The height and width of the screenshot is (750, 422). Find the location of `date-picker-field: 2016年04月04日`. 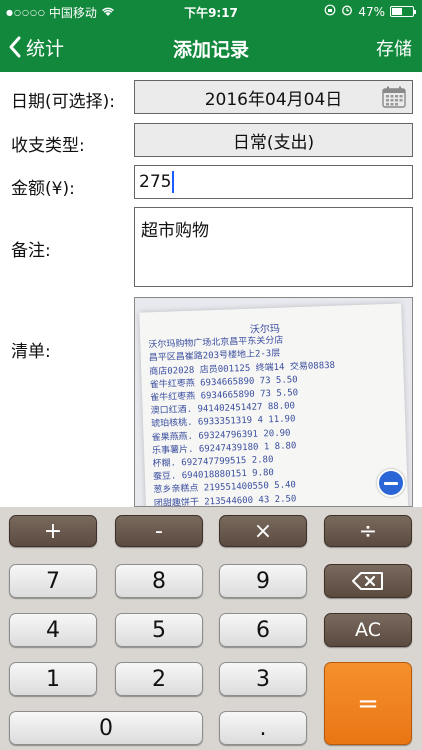

date-picker-field: 2016年04月04日 is located at coordinates (273, 97).